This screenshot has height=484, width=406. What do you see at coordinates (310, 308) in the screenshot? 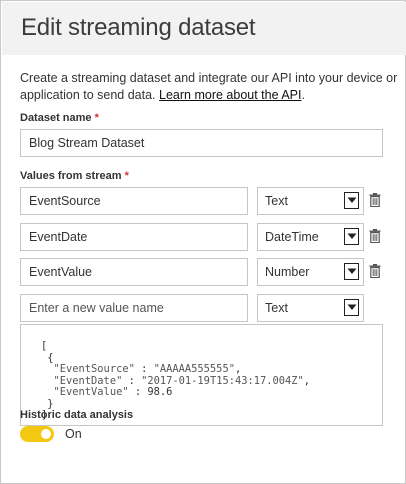
I see `new-value-type-select: Text` at bounding box center [310, 308].